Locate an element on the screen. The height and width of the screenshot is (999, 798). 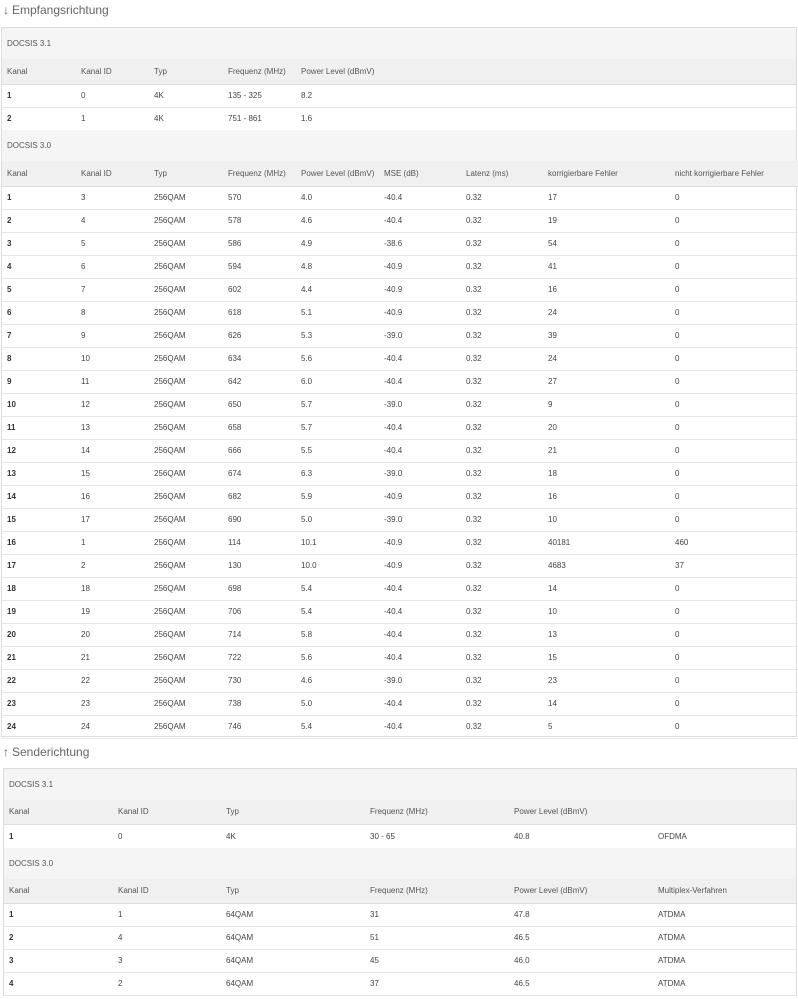
table-cell: 40181 is located at coordinates (606, 543).